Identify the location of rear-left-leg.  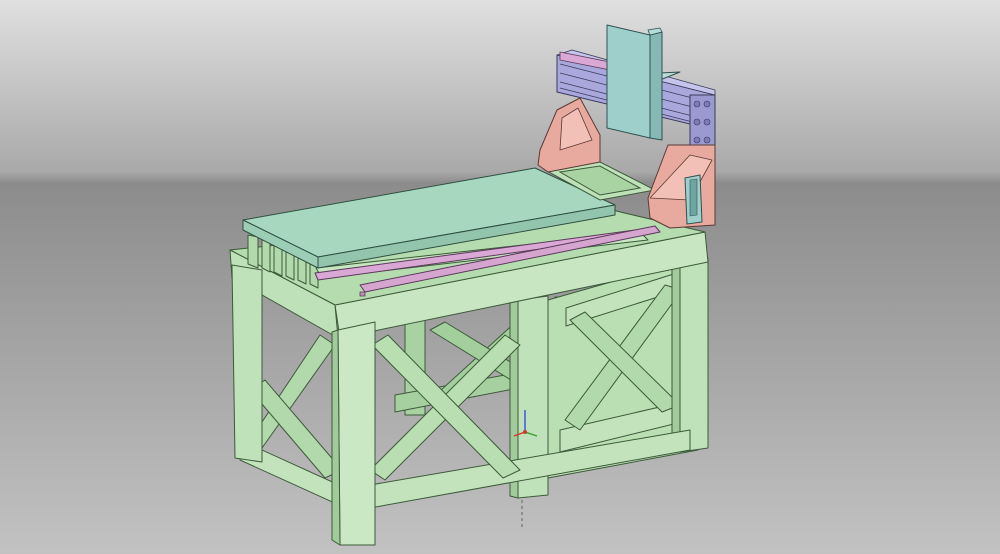
(247, 363).